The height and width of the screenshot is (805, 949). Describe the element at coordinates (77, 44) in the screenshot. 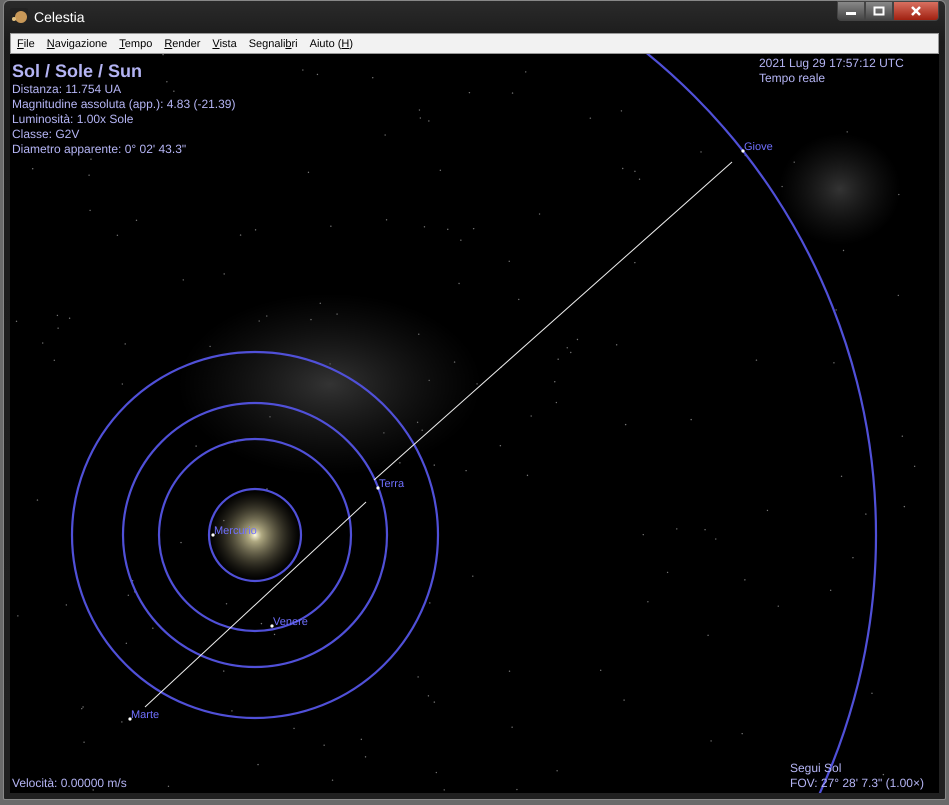

I see `menu-item: Navigazione` at that location.